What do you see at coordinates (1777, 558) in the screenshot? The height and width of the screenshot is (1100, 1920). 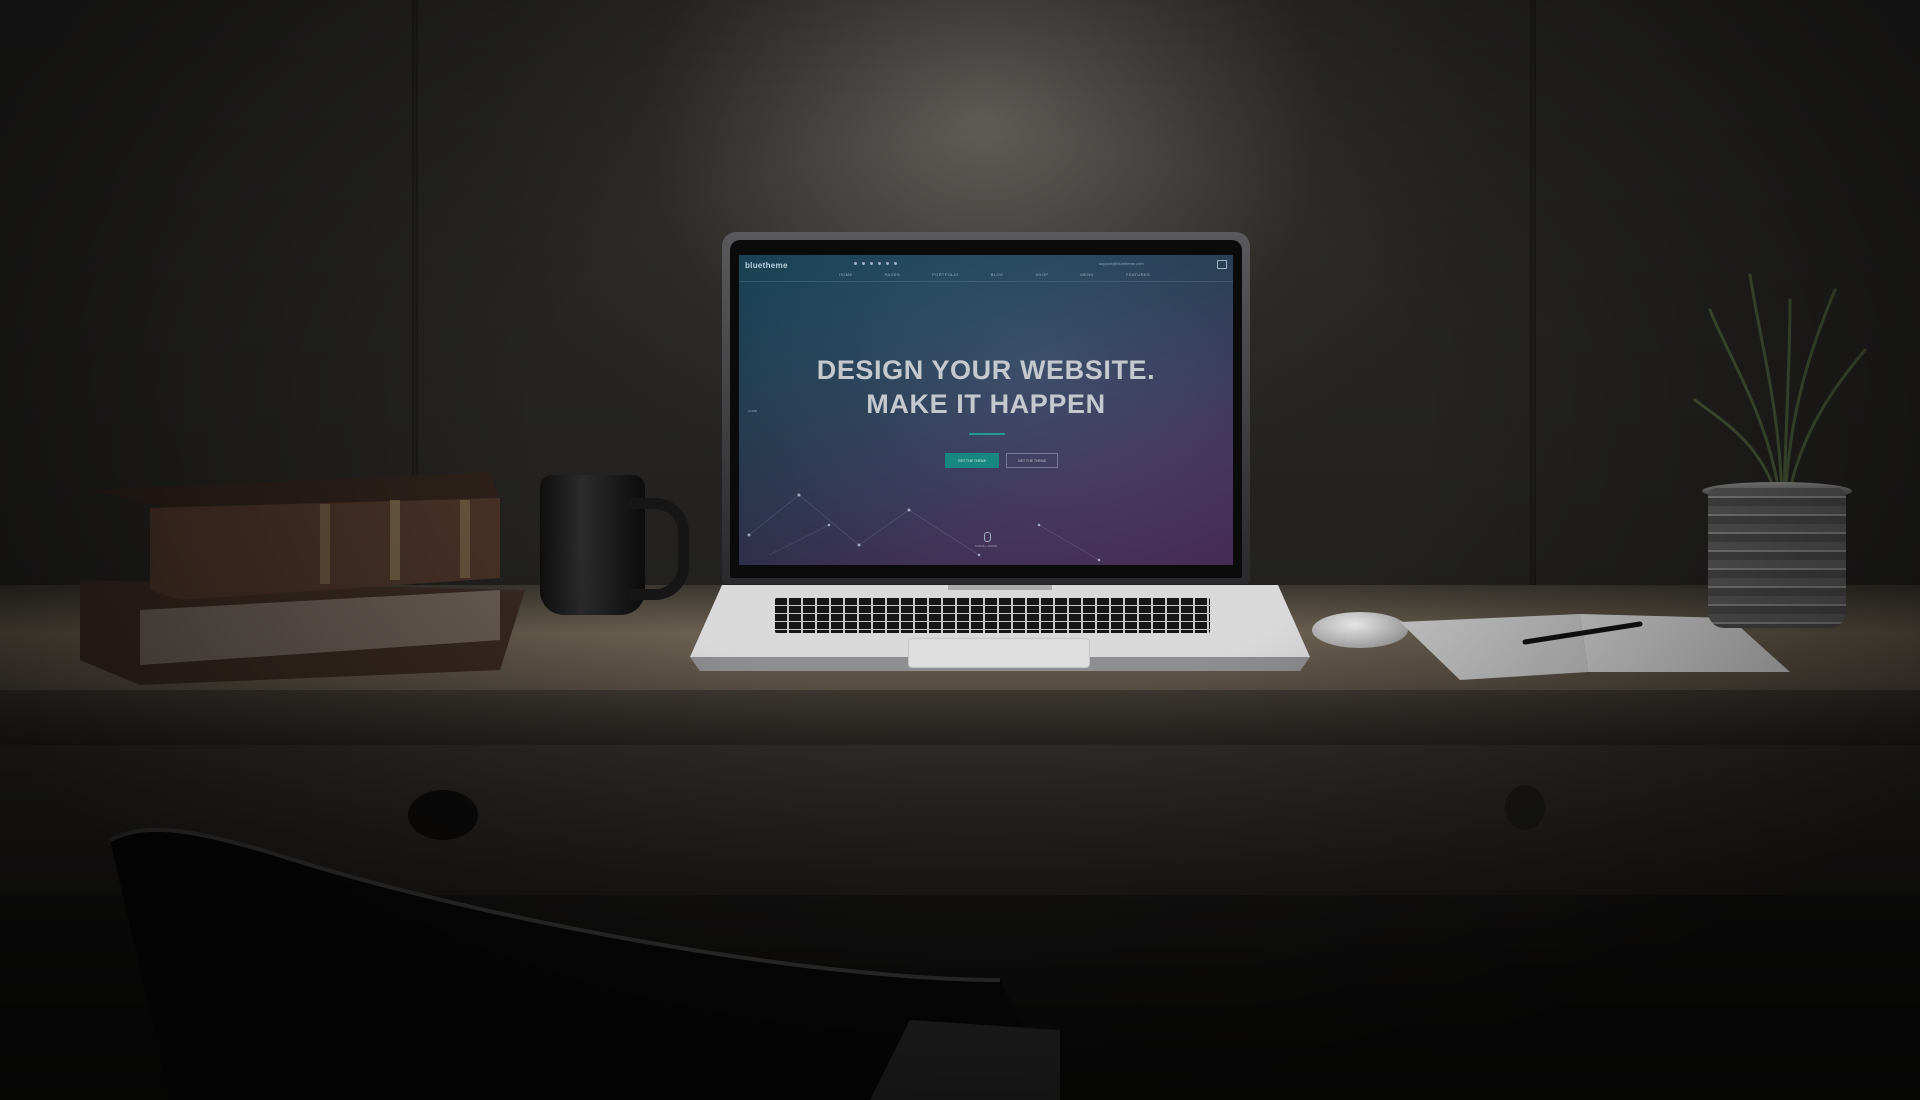 I see `plant-pot` at bounding box center [1777, 558].